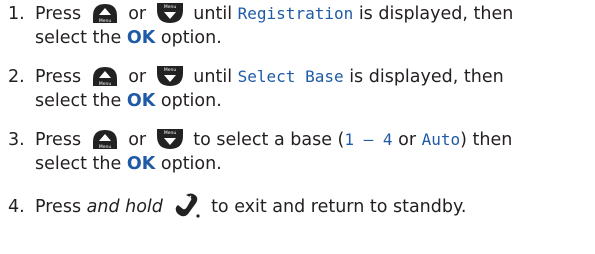 The image size is (595, 254). I want to click on exit-text: to exit and return to standby., so click(339, 207).